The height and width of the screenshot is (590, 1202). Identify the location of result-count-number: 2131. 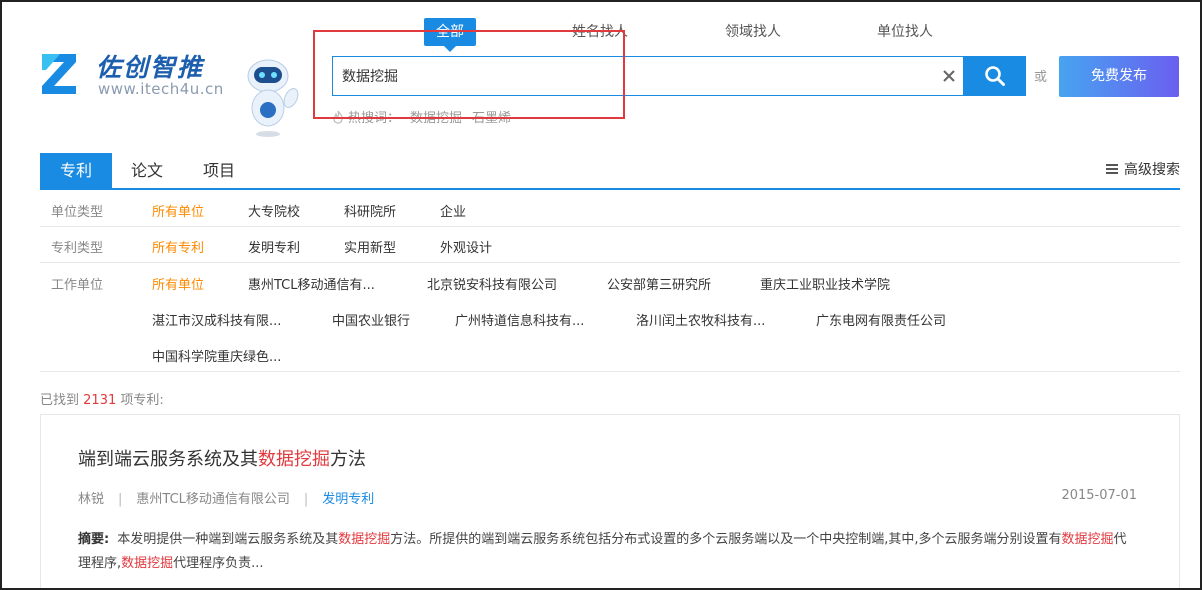
(100, 400).